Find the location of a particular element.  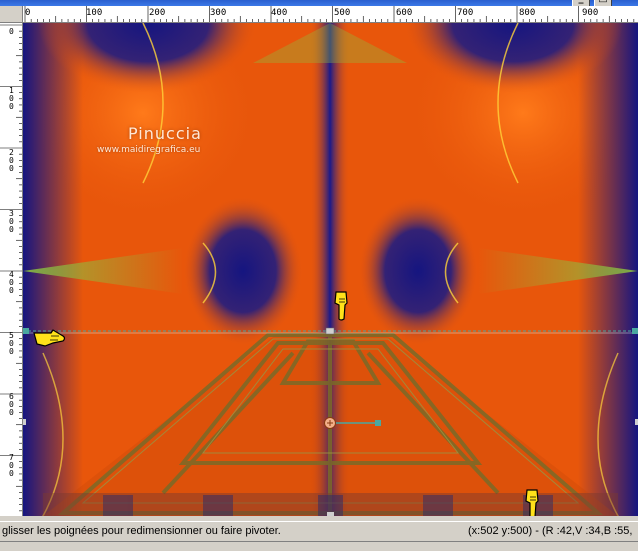

status-pixel-info: (x:502 y:500) - (R :42,V :34,B :55, is located at coordinates (550, 531).